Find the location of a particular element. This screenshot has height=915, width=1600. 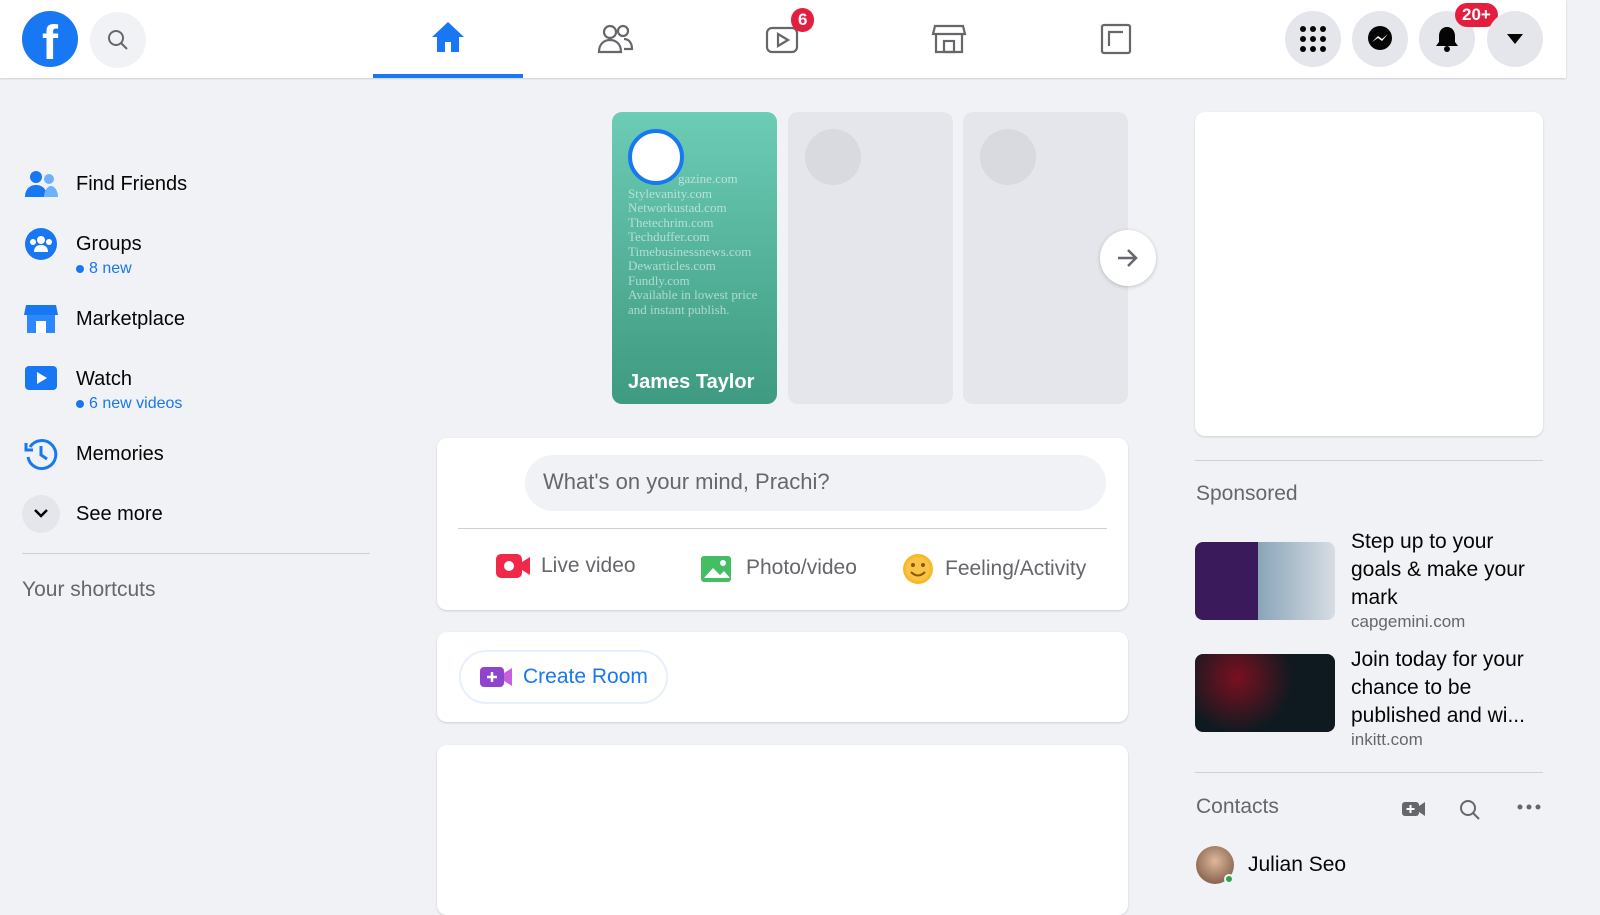

sidebar-item-see-more: See more is located at coordinates (197, 514).